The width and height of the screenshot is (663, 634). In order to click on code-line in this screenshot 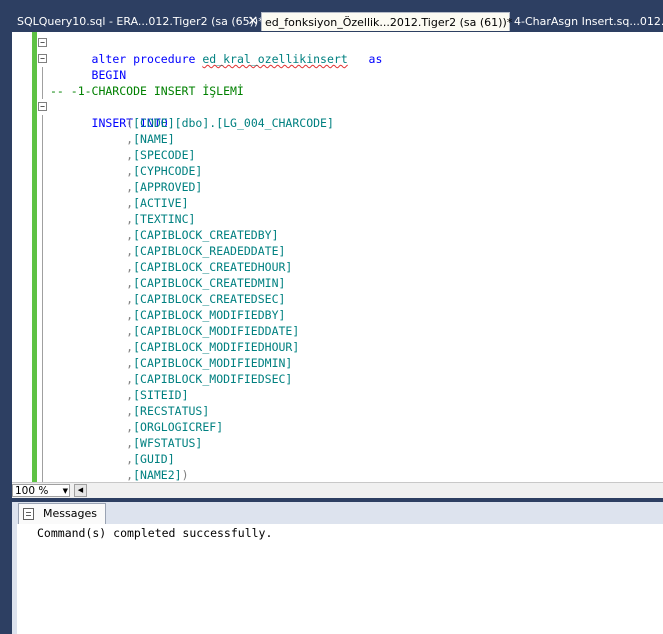, I will do `click(212, 75)`.